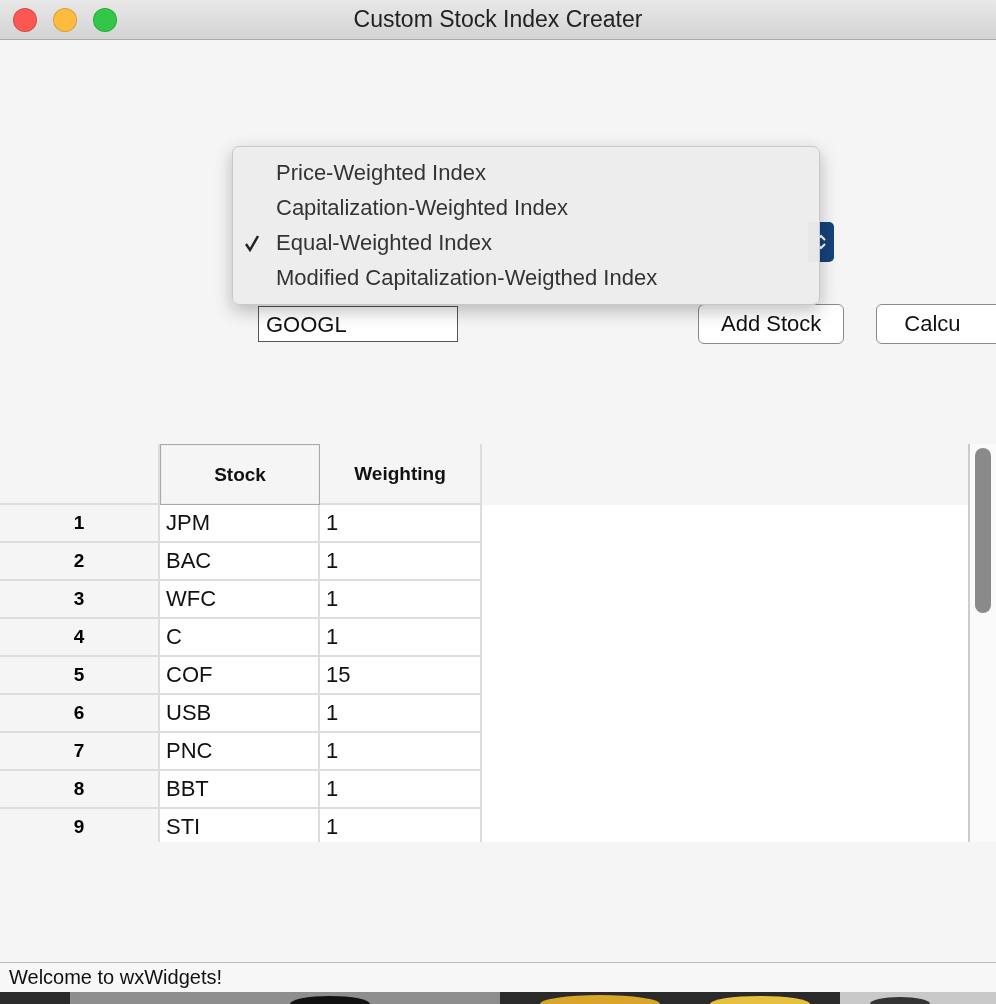  What do you see at coordinates (80, 790) in the screenshot?
I see `row-header: 8` at bounding box center [80, 790].